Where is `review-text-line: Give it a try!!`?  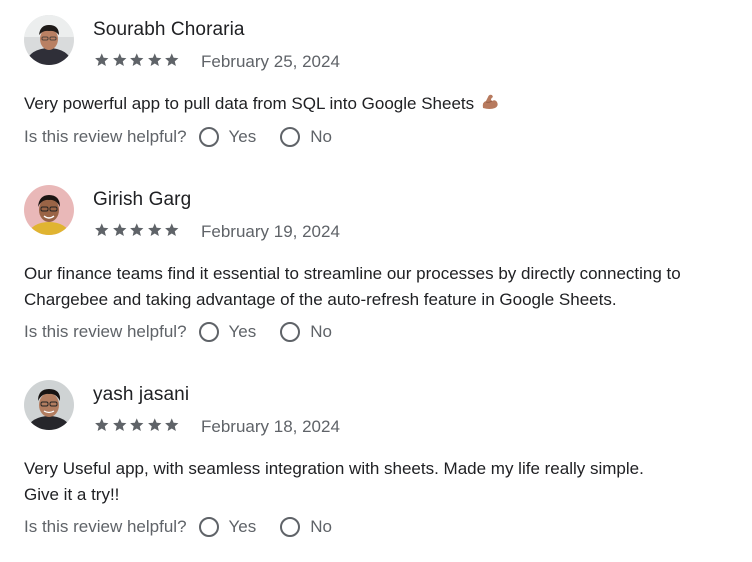
review-text-line: Give it a try!! is located at coordinates (72, 494).